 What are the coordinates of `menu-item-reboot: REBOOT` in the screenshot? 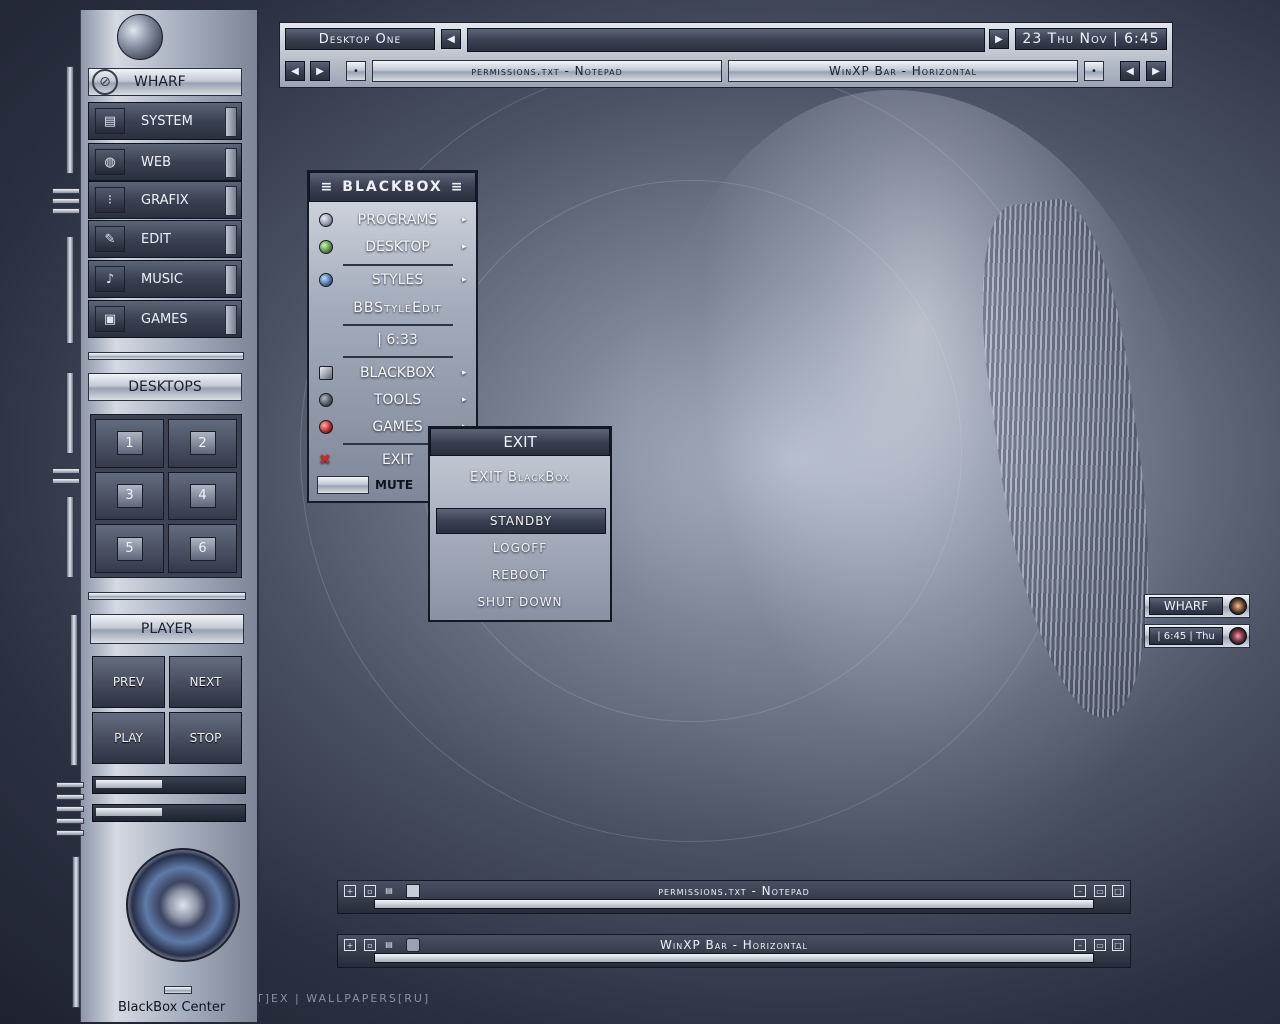 It's located at (520, 575).